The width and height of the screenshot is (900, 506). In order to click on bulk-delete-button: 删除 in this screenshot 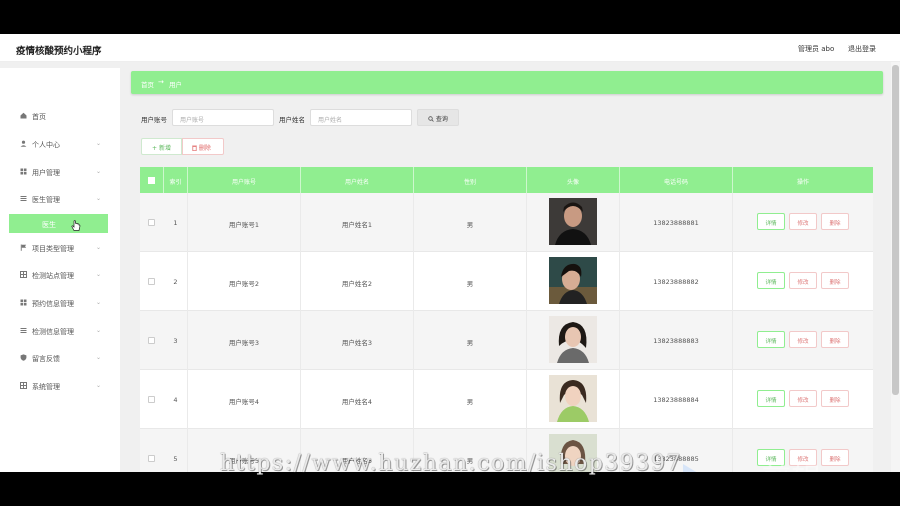, I will do `click(203, 146)`.